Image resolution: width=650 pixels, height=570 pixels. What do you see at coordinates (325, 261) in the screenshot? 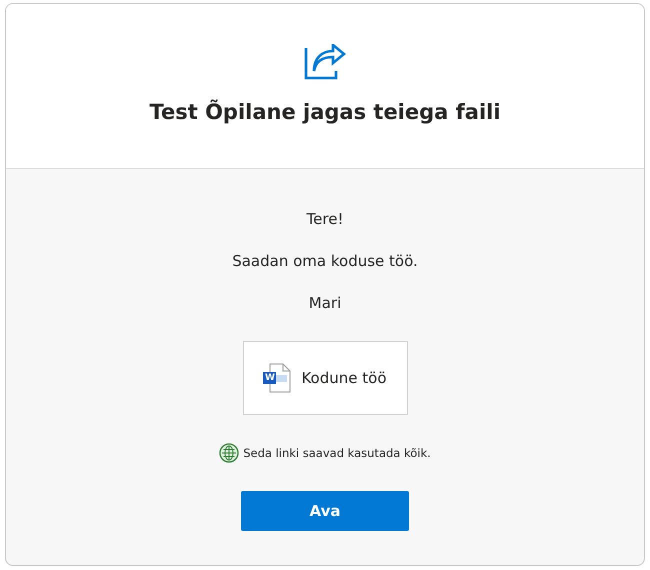
I see `message-line: Saadan oma koduse töö.` at bounding box center [325, 261].